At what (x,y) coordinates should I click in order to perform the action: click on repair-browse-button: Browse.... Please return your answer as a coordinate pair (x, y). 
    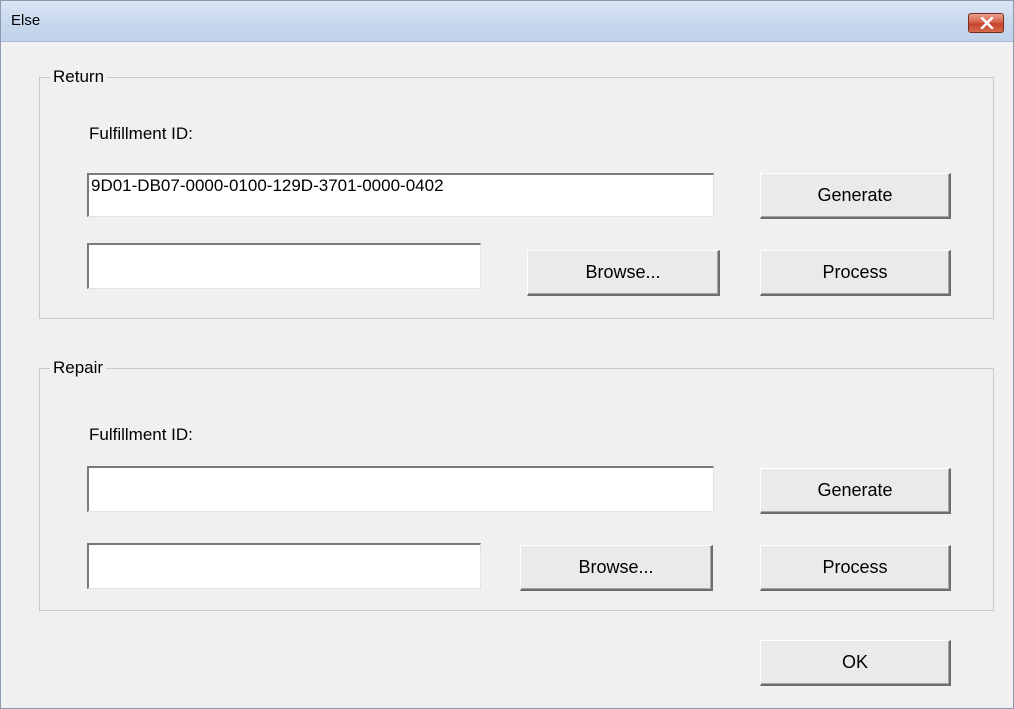
    Looking at the image, I should click on (616, 568).